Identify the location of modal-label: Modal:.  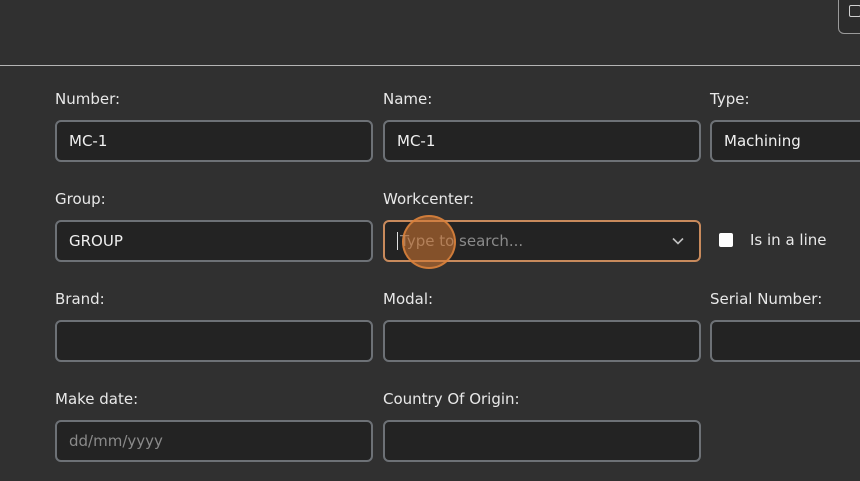
(408, 299).